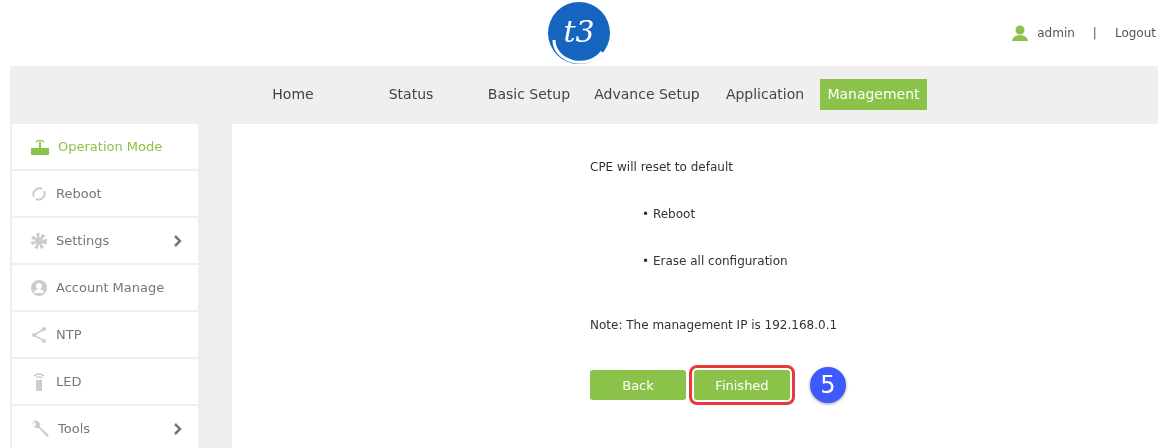 The height and width of the screenshot is (448, 1158). I want to click on wrench-icon, so click(40, 428).